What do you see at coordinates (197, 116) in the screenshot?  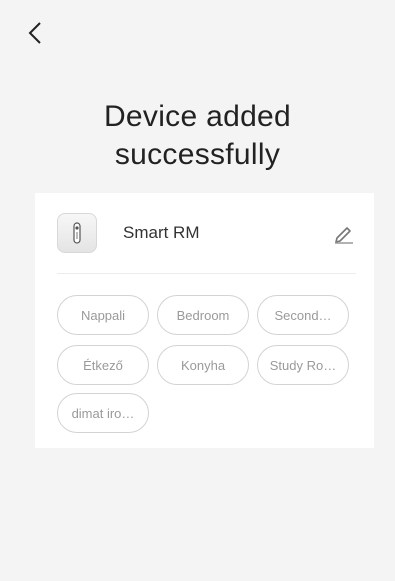 I see `page-title-line-1: Device added` at bounding box center [197, 116].